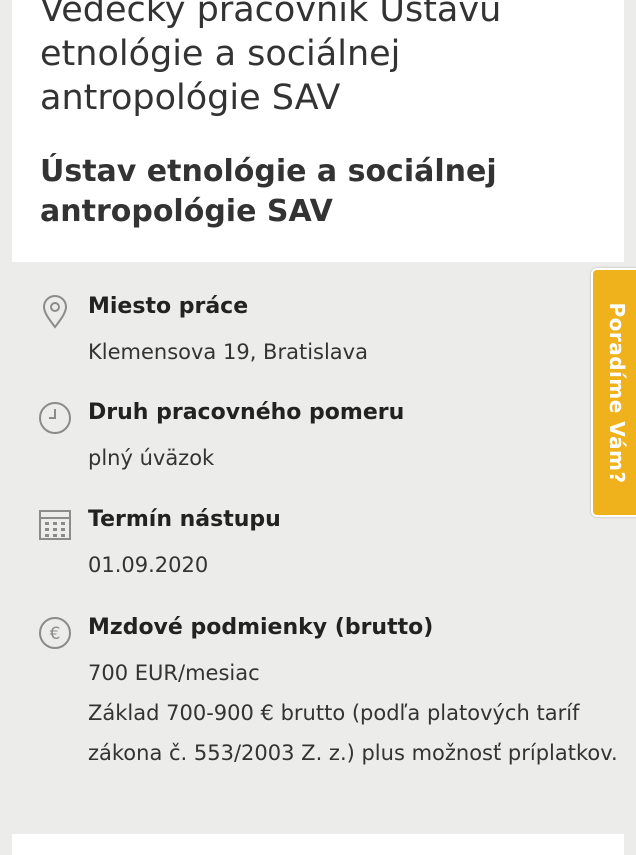 This screenshot has height=855, width=636. Describe the element at coordinates (318, 844) in the screenshot. I see `next-section-card` at that location.